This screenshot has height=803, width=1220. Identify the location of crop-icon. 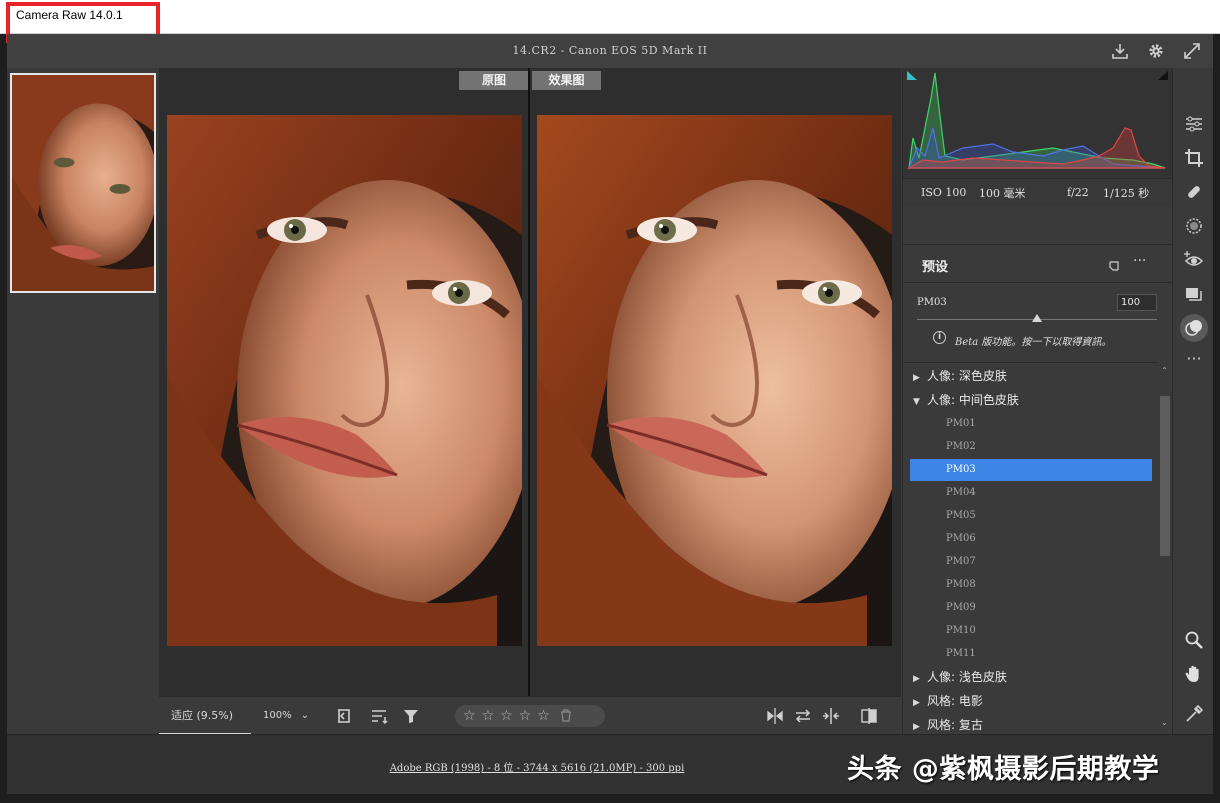
(1194, 158).